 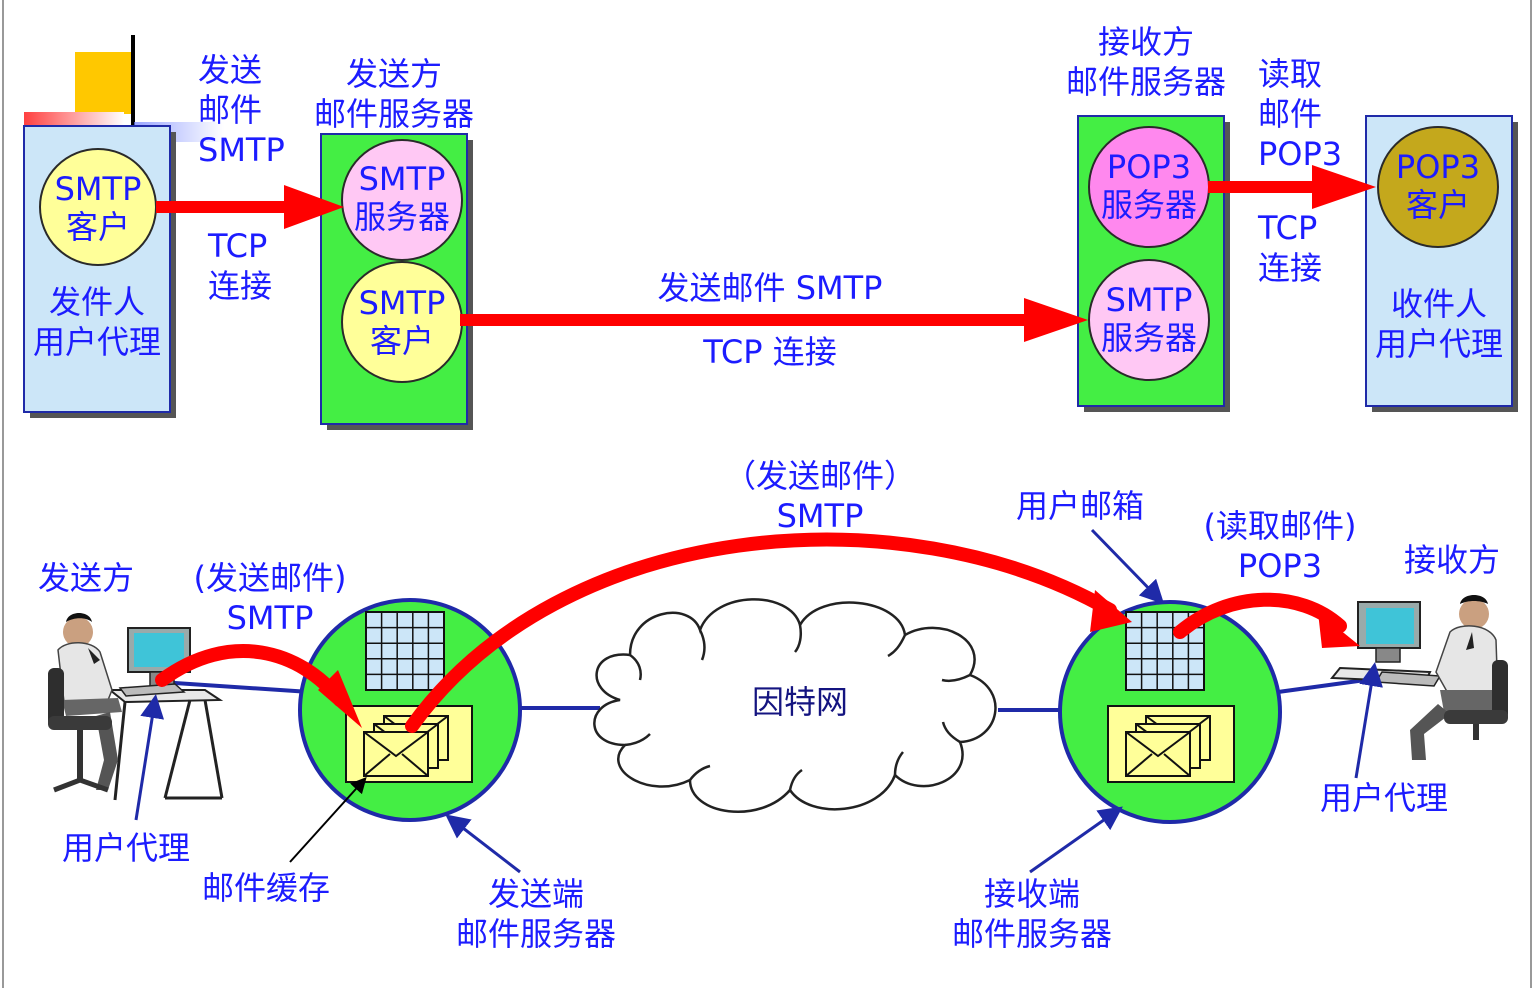 I want to click on receiver-label: 接收方, so click(x=1452, y=560).